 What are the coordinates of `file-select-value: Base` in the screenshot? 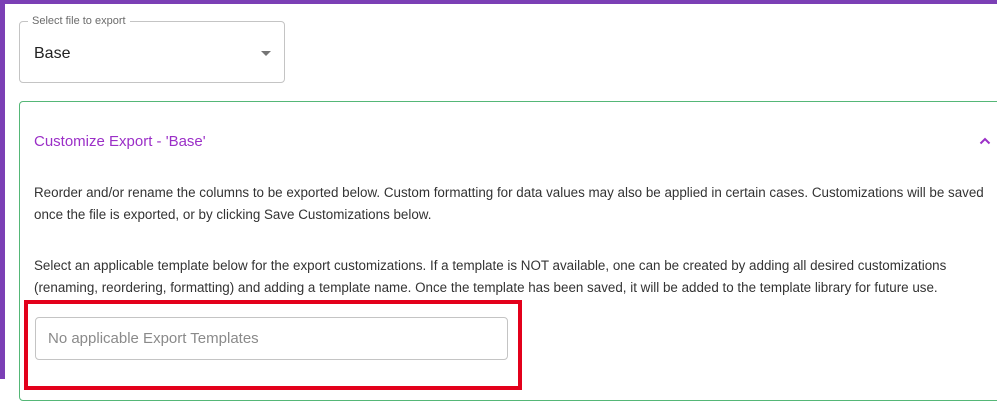 It's located at (52, 53).